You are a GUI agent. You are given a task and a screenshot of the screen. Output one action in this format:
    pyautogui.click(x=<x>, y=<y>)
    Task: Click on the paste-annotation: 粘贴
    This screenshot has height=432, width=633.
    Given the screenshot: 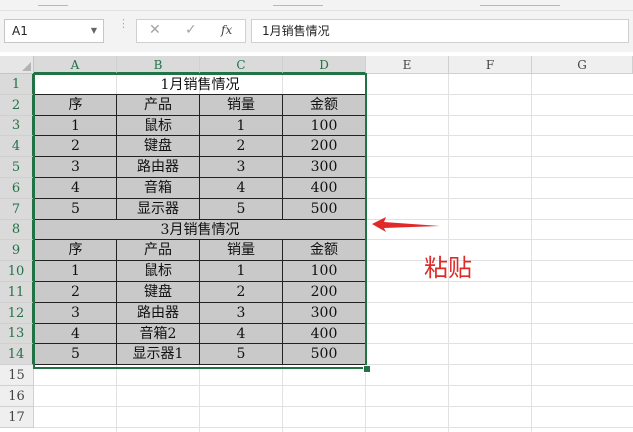 What is the action you would take?
    pyautogui.click(x=448, y=268)
    